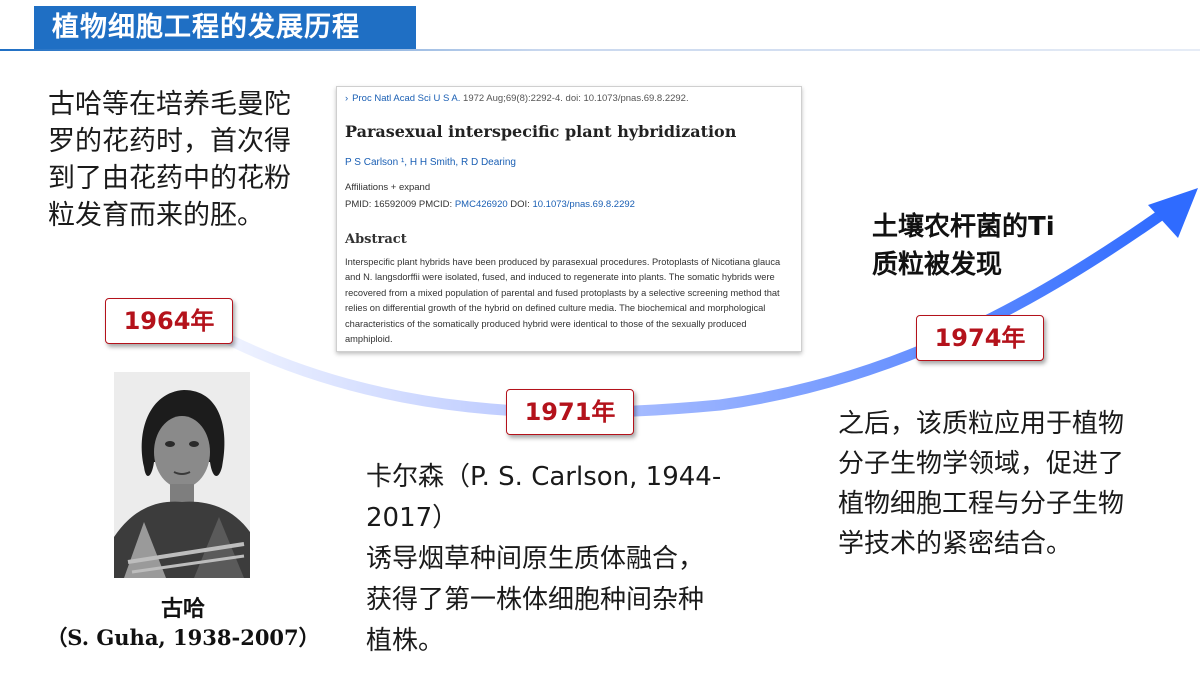 This screenshot has width=1200, height=675. What do you see at coordinates (535, 559) in the screenshot?
I see `event-1971-line-2: 诱导烟草种间原生质体融合，` at bounding box center [535, 559].